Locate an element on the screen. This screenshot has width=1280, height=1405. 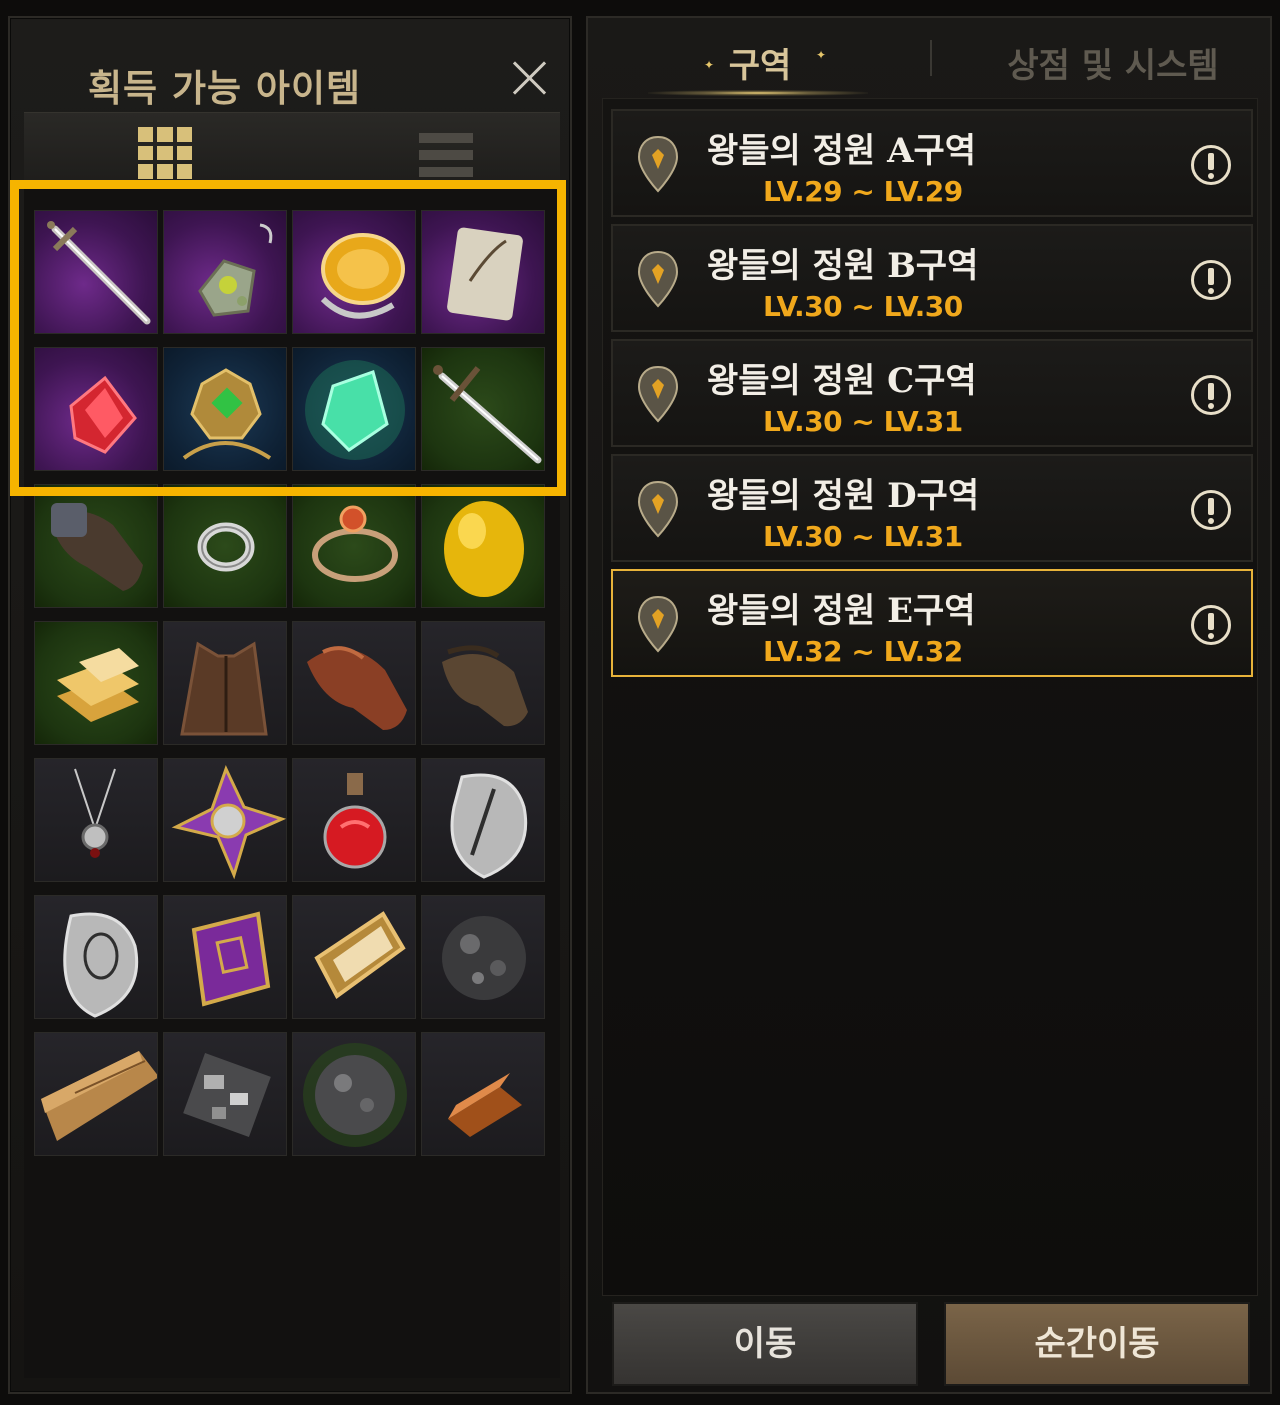
red-potion-icon is located at coordinates (355, 821).